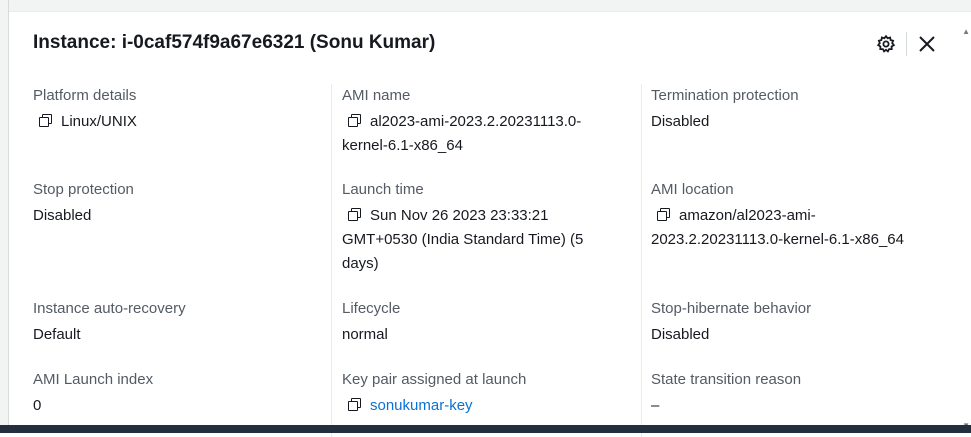  Describe the element at coordinates (966, 221) in the screenshot. I see `scrollbar: ▲ ▼` at that location.